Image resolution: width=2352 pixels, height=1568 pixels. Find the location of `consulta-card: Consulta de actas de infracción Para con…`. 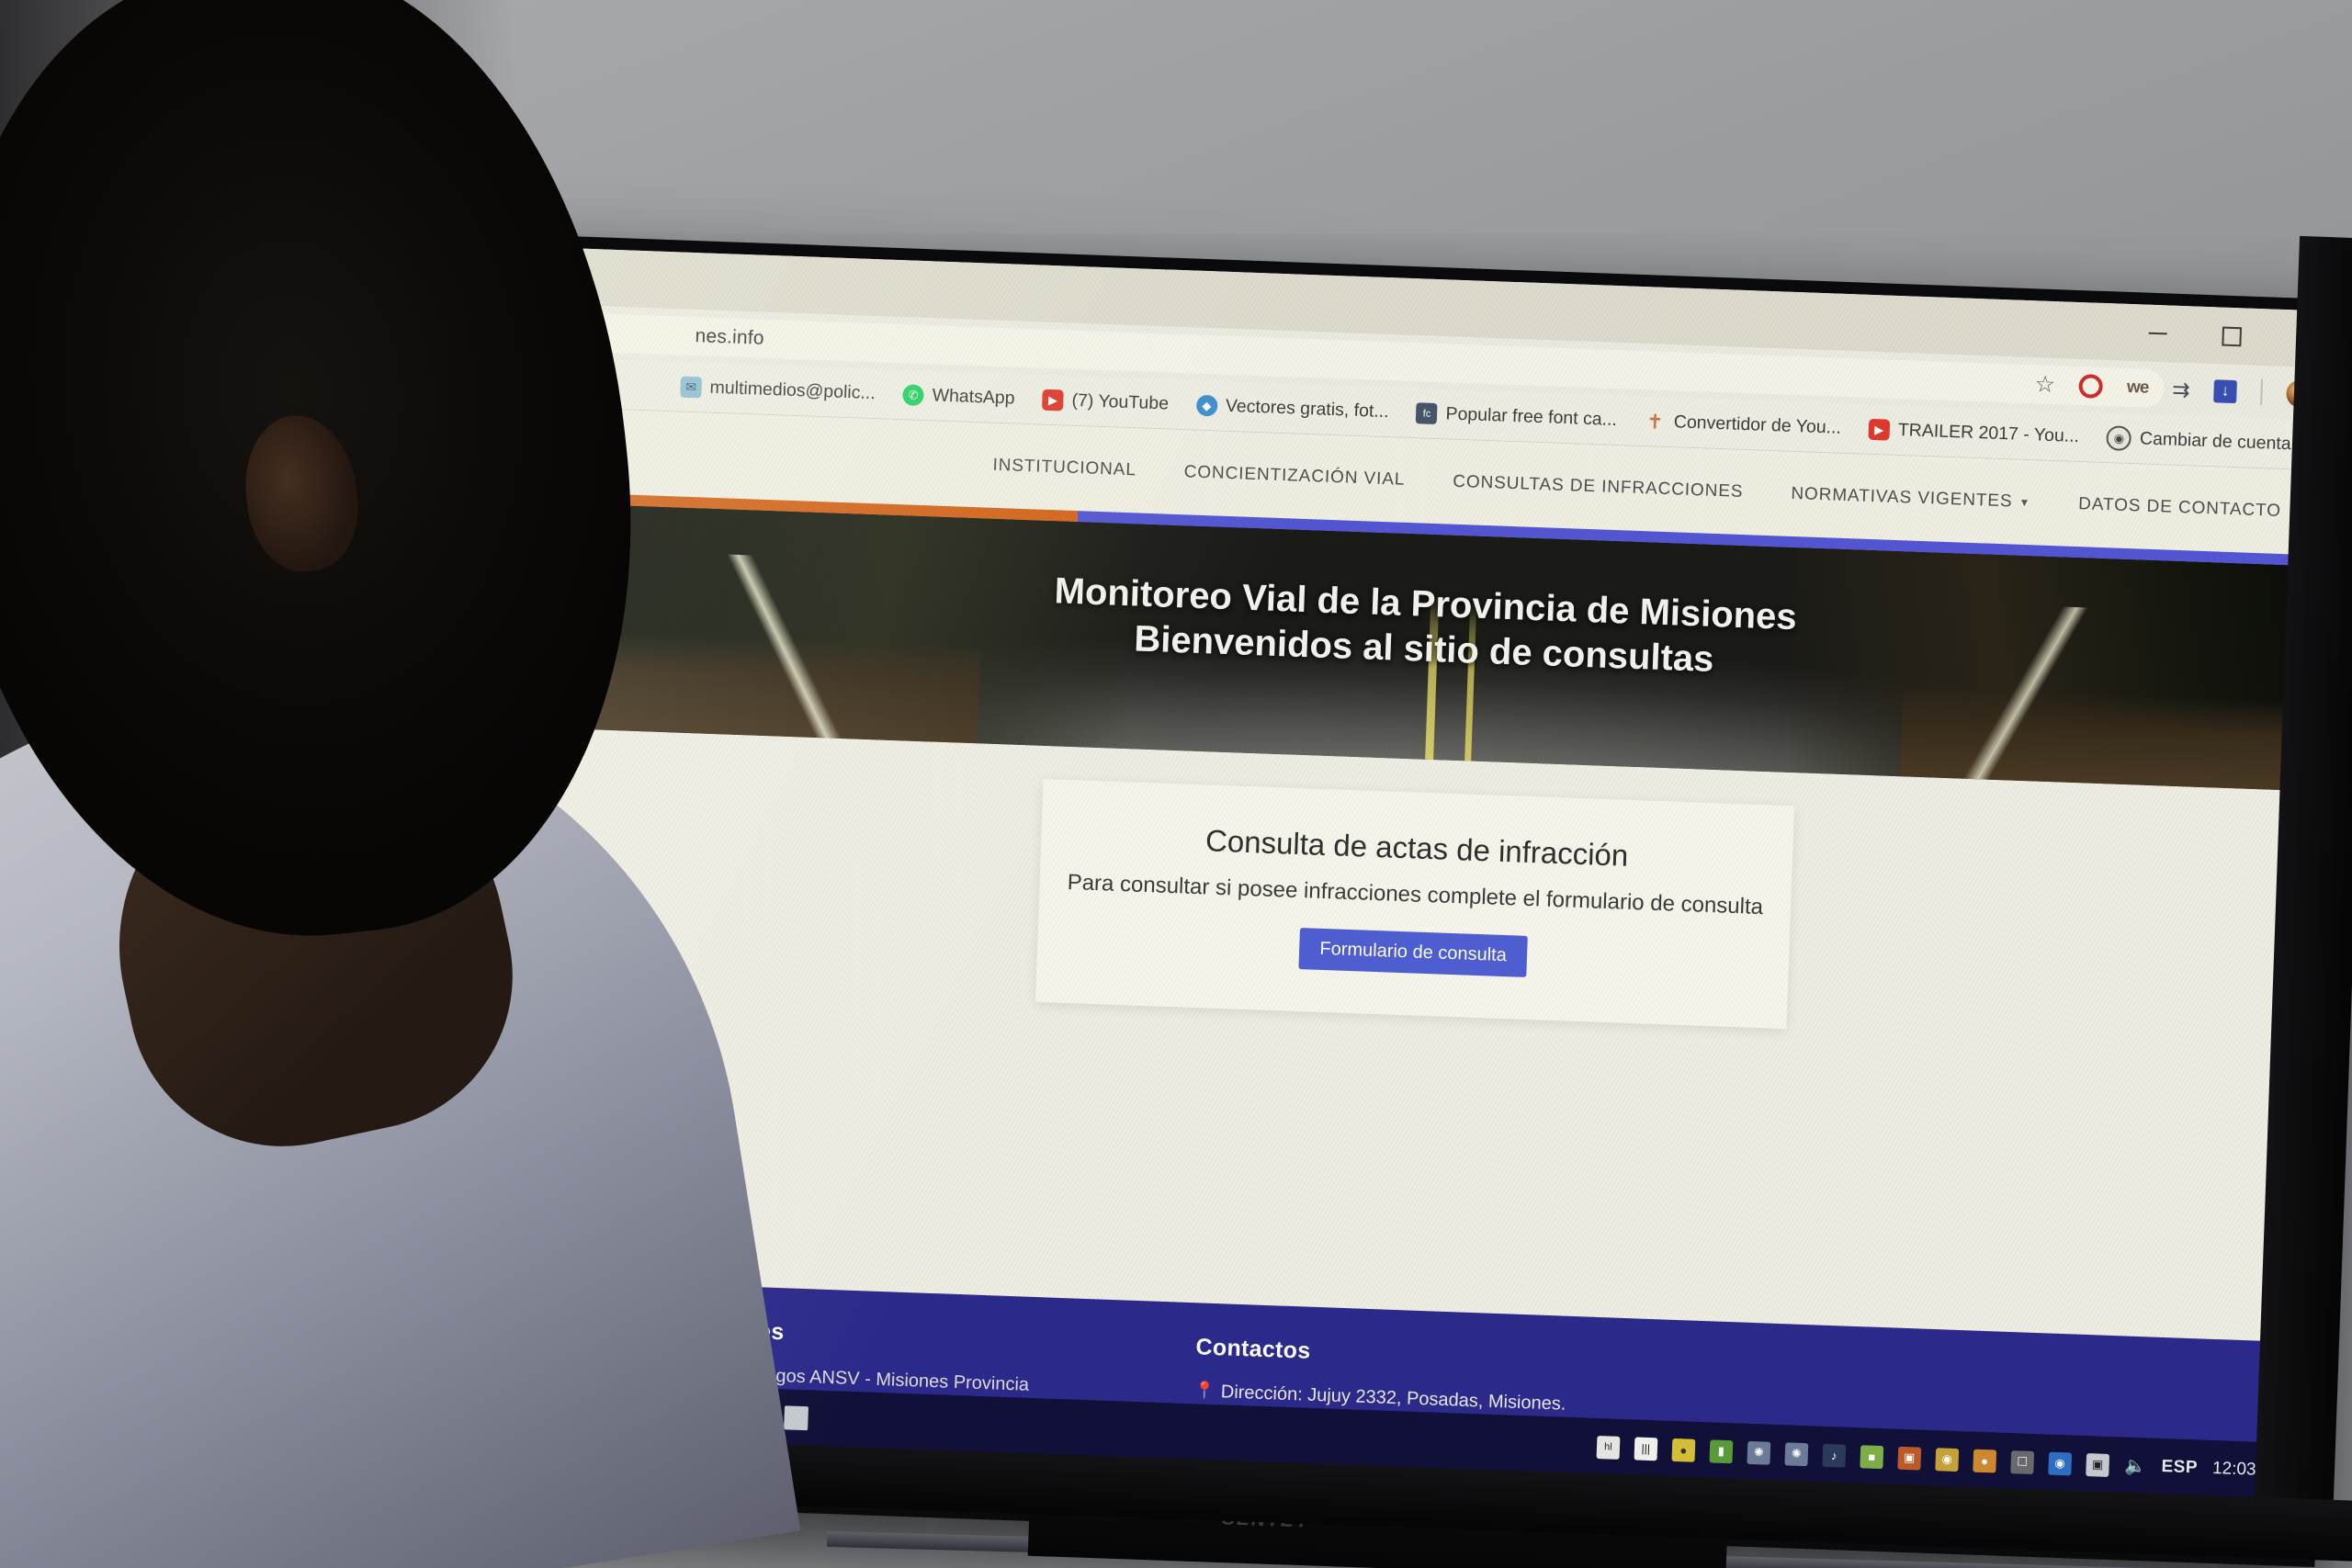

consulta-card: Consulta de actas de infracción Para con… is located at coordinates (1415, 904).